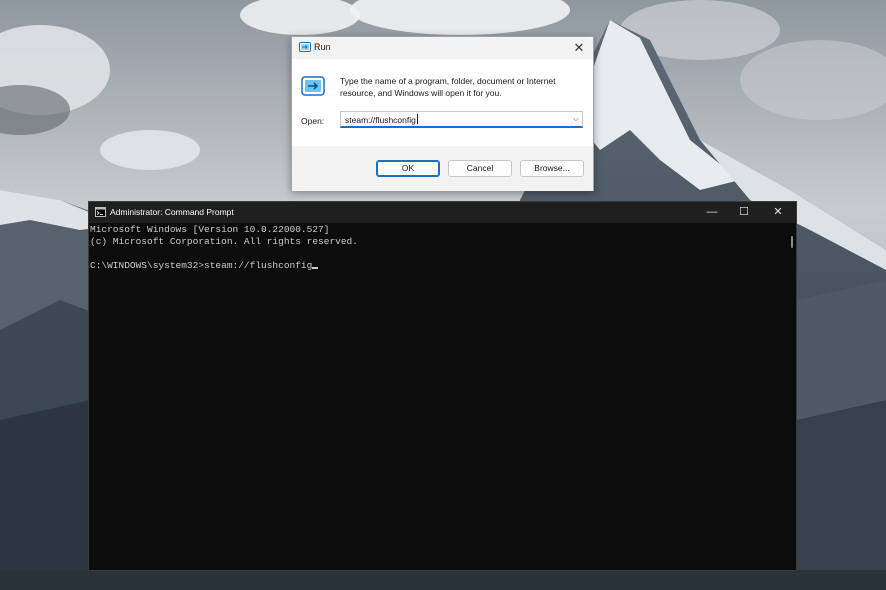  Describe the element at coordinates (408, 168) in the screenshot. I see `ok-button: OK` at that location.